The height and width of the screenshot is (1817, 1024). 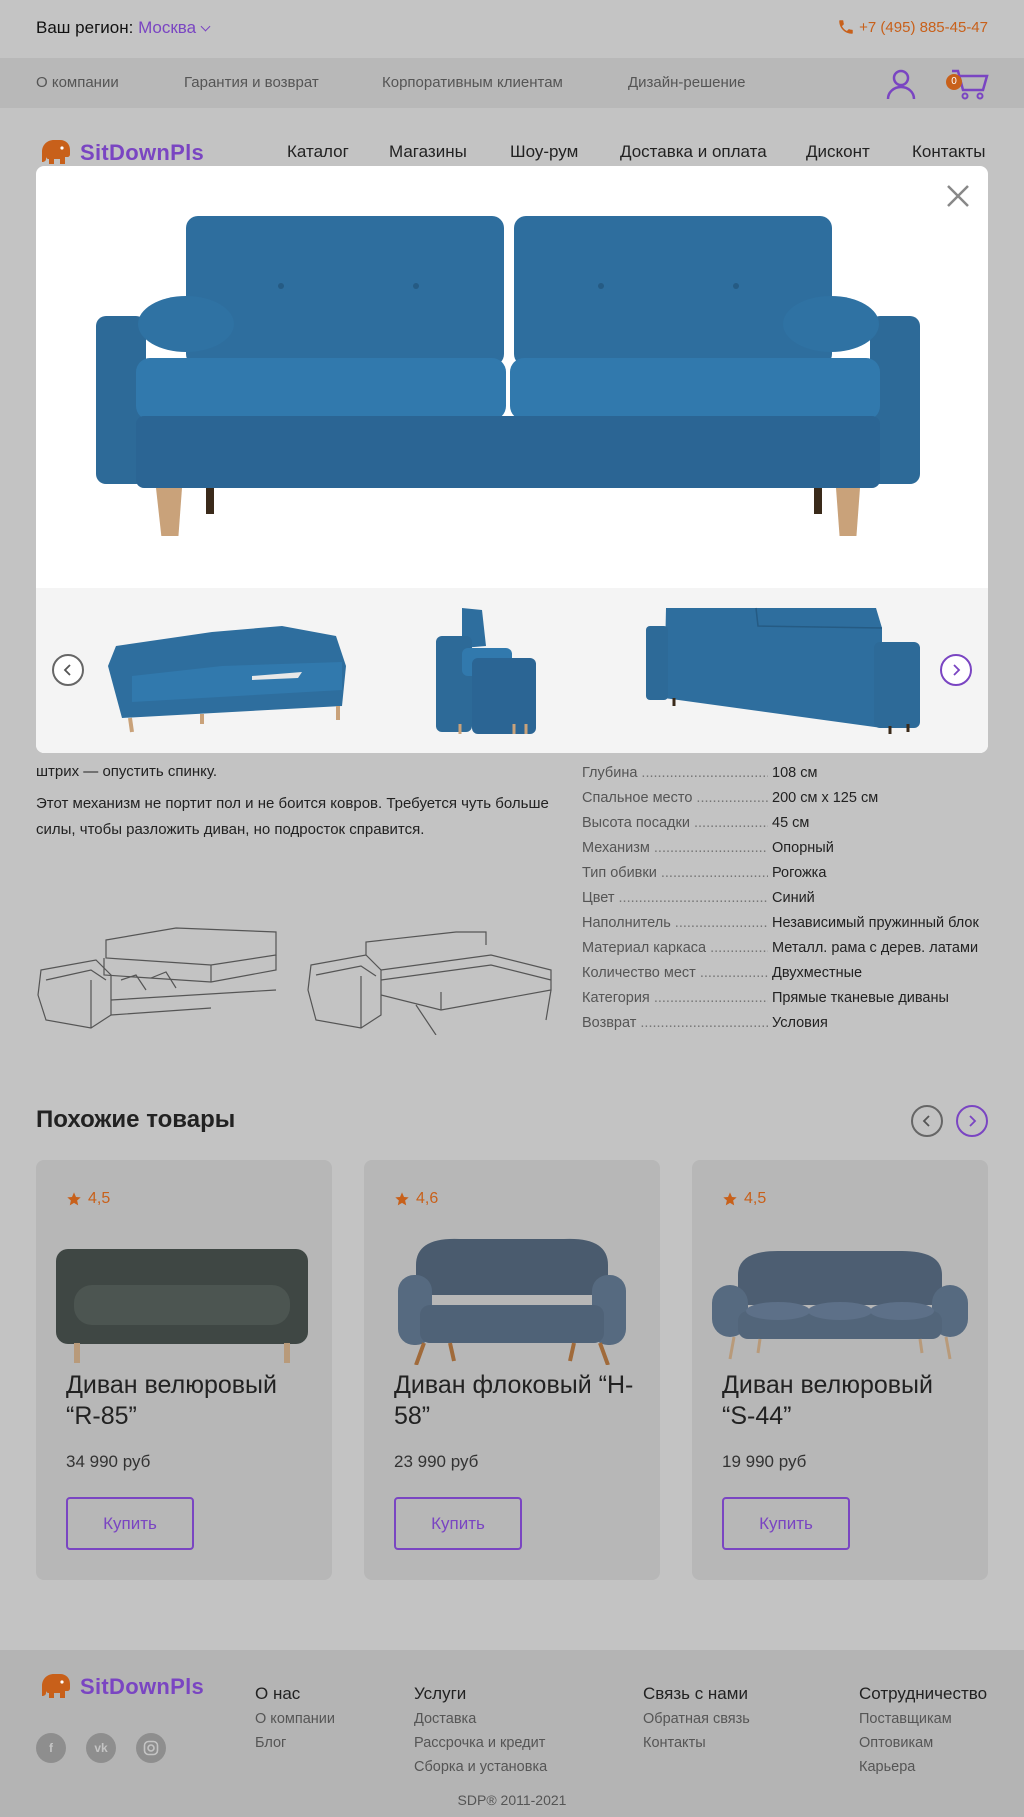 What do you see at coordinates (817, 972) in the screenshot?
I see `spec-value: Двухместные` at bounding box center [817, 972].